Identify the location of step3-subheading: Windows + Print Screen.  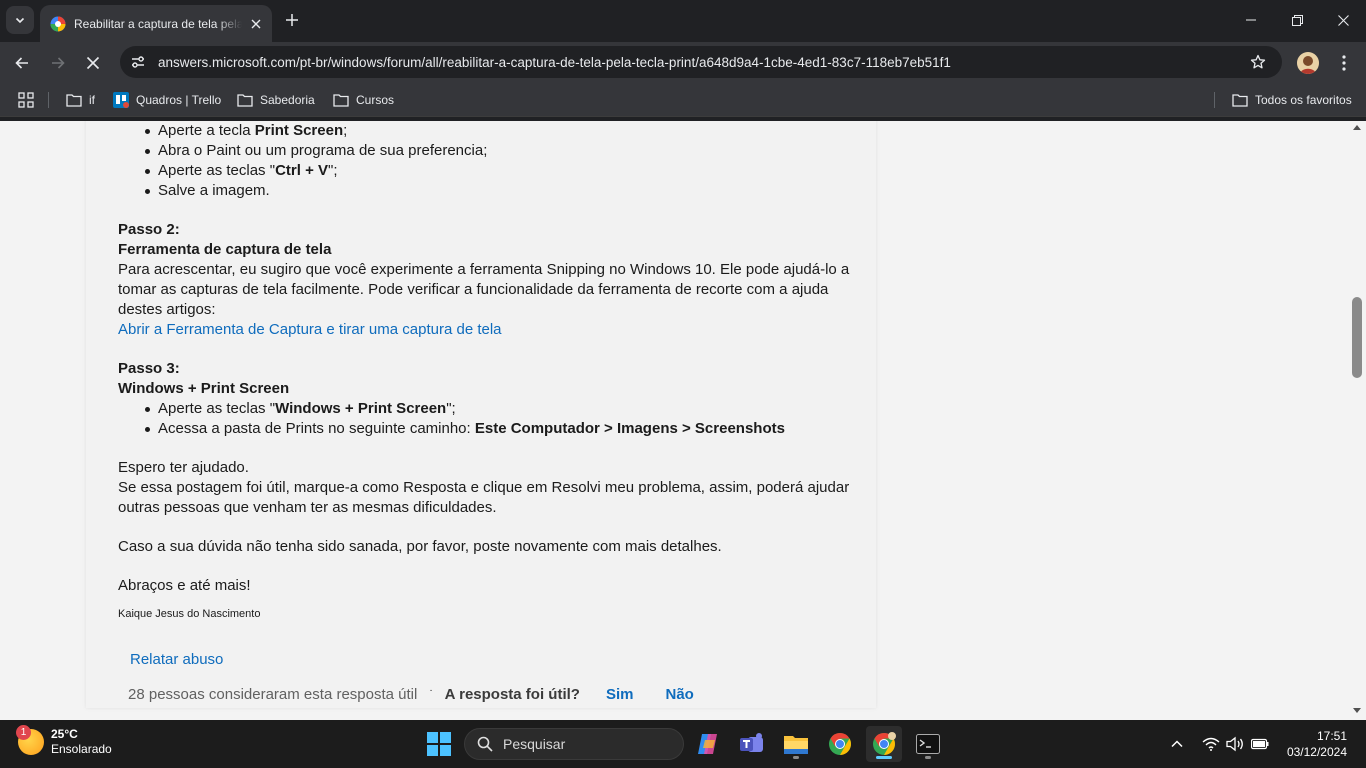
(204, 388).